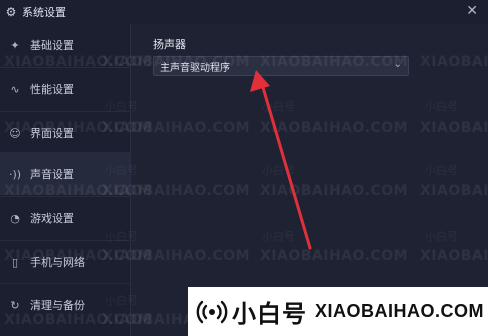 The image size is (488, 336). Describe the element at coordinates (169, 44) in the screenshot. I see `speaker-label: 扬声器` at that location.